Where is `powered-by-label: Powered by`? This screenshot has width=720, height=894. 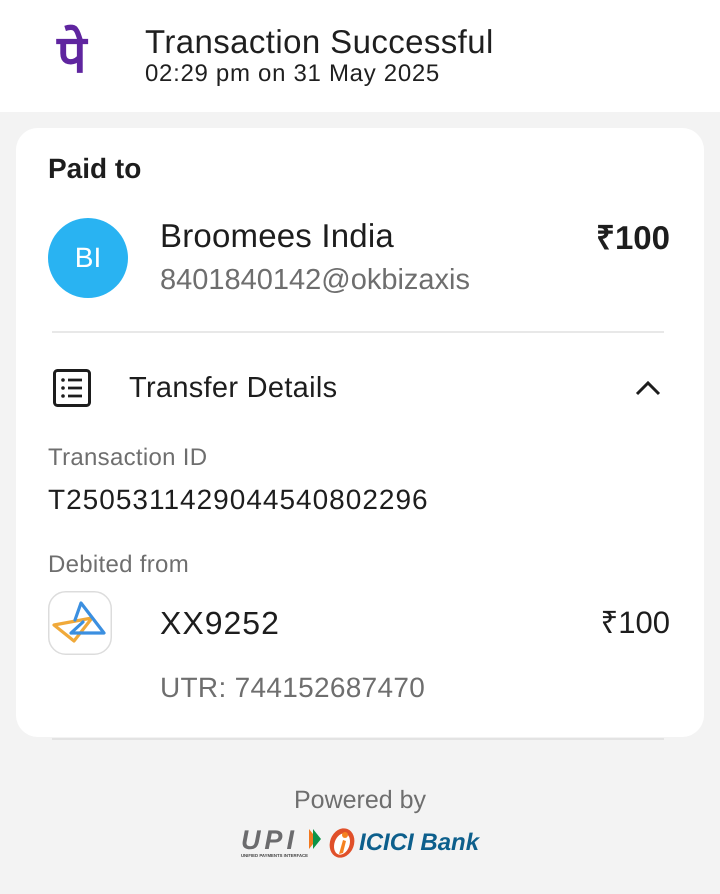 powered-by-label: Powered by is located at coordinates (360, 800).